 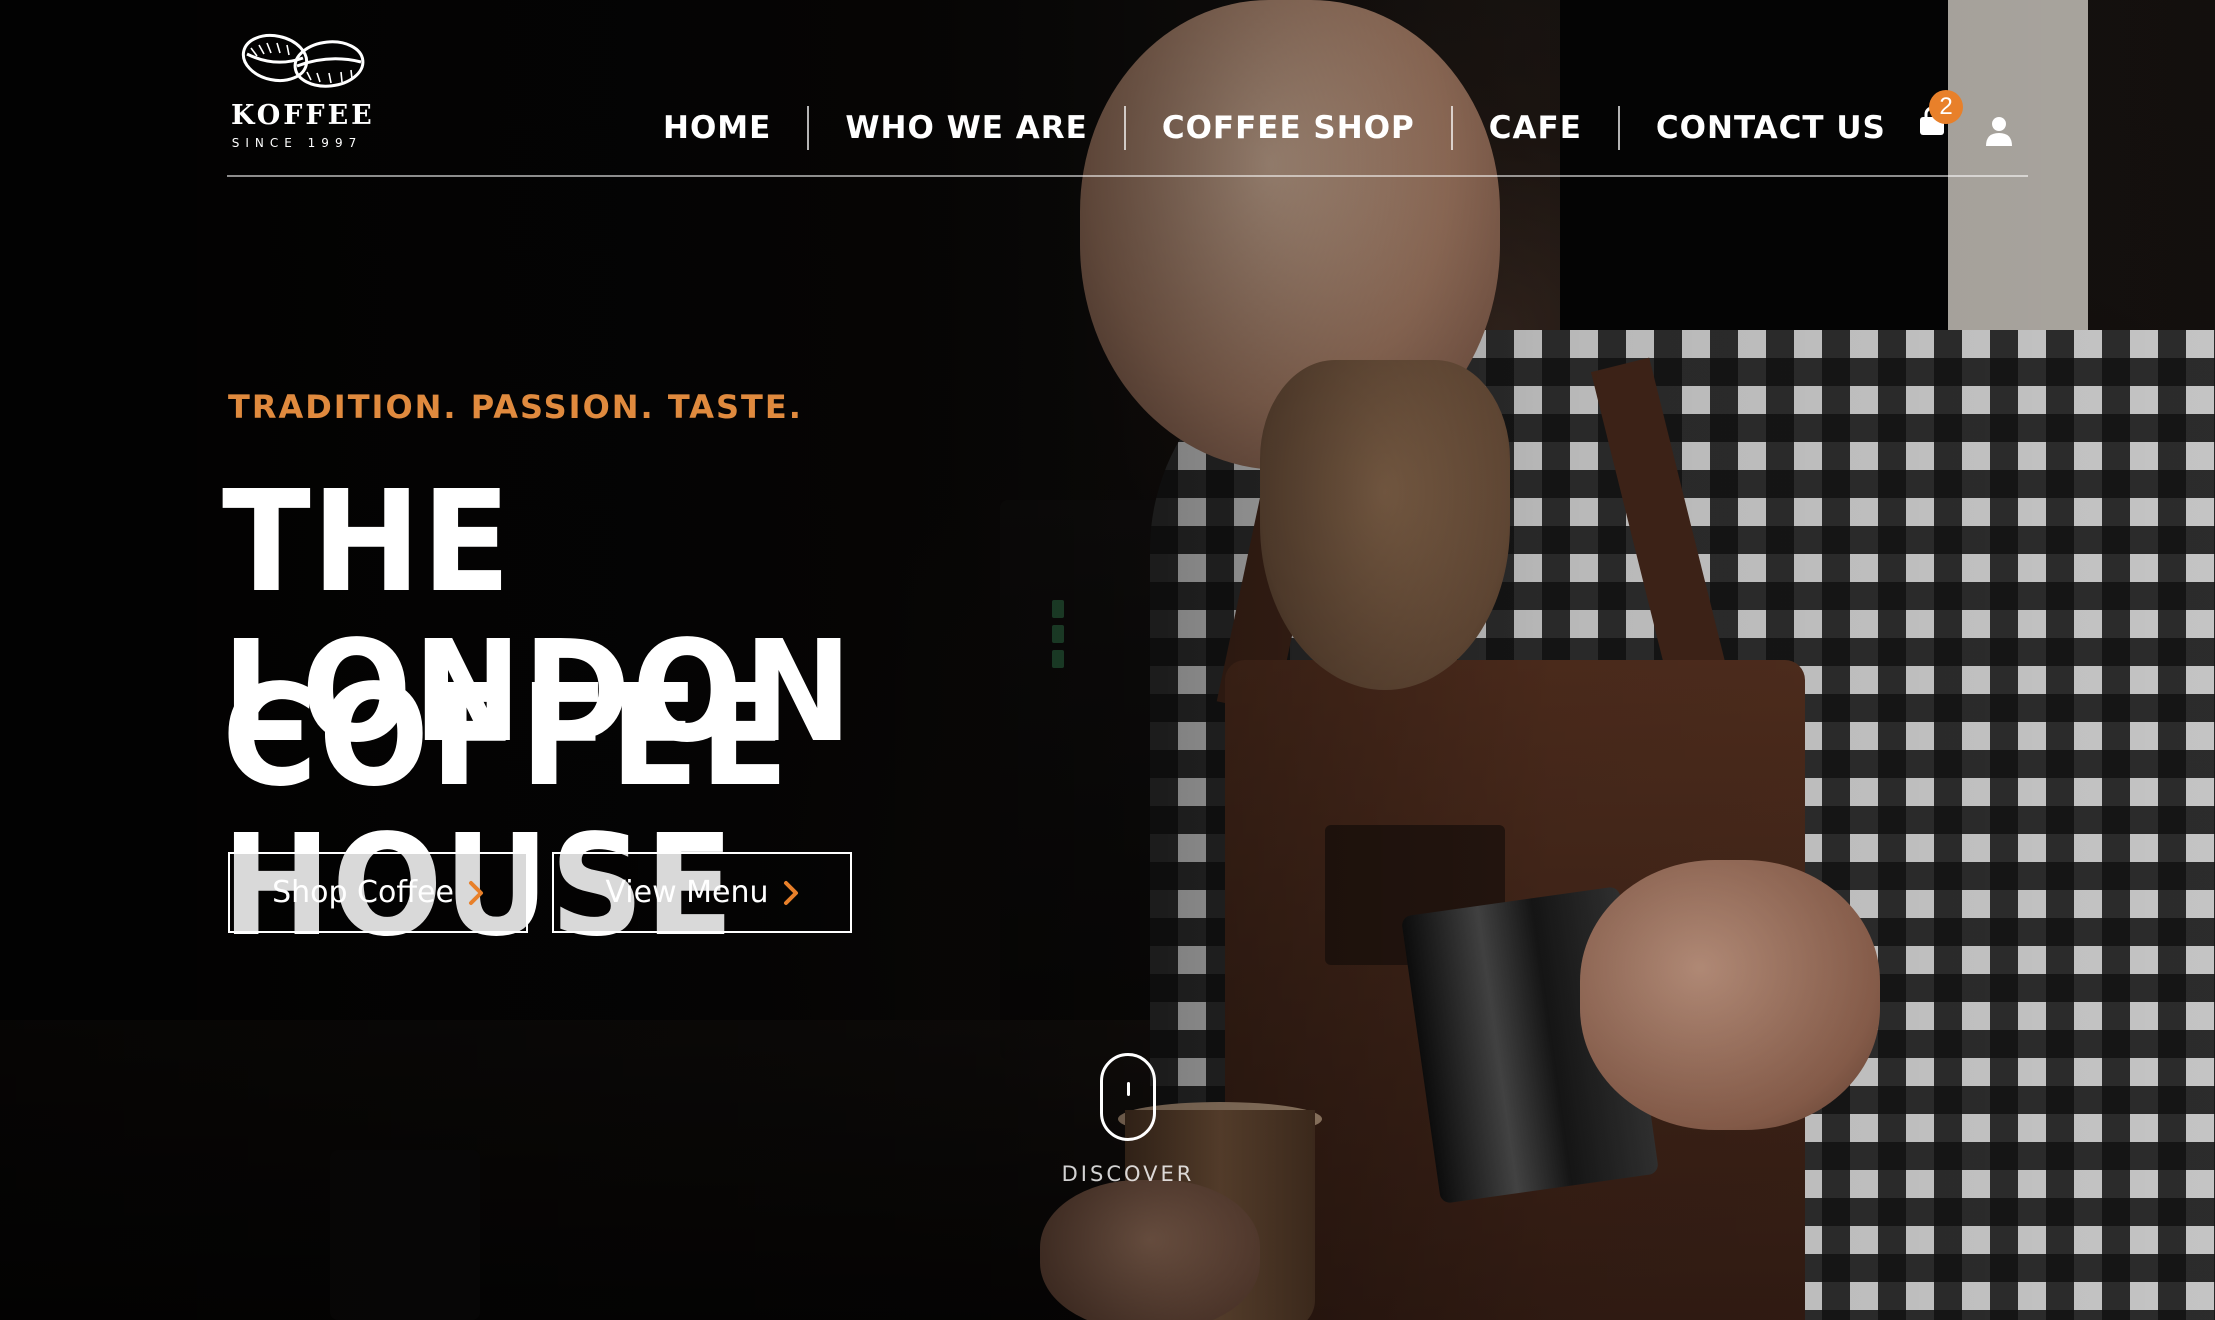 I want to click on brand-name: KOFFEE, so click(x=303, y=115).